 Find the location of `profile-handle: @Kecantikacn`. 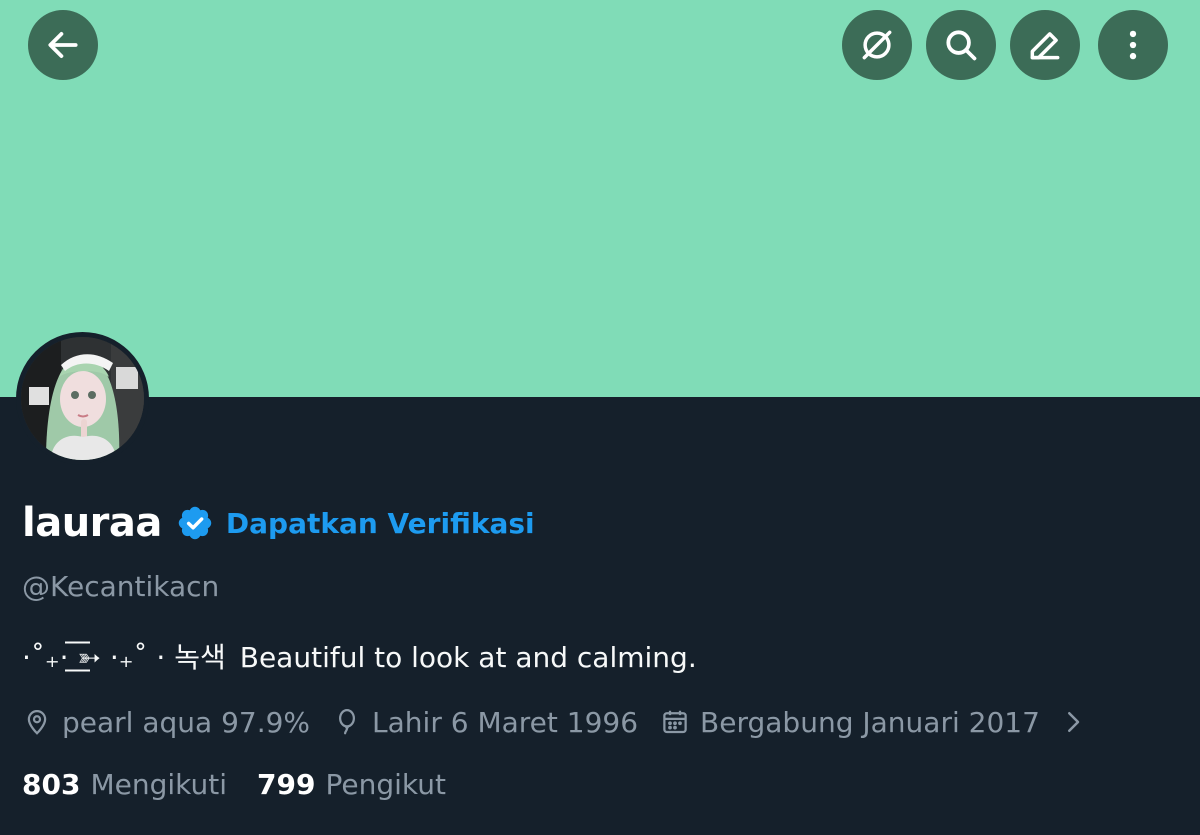

profile-handle: @Kecantikacn is located at coordinates (121, 586).